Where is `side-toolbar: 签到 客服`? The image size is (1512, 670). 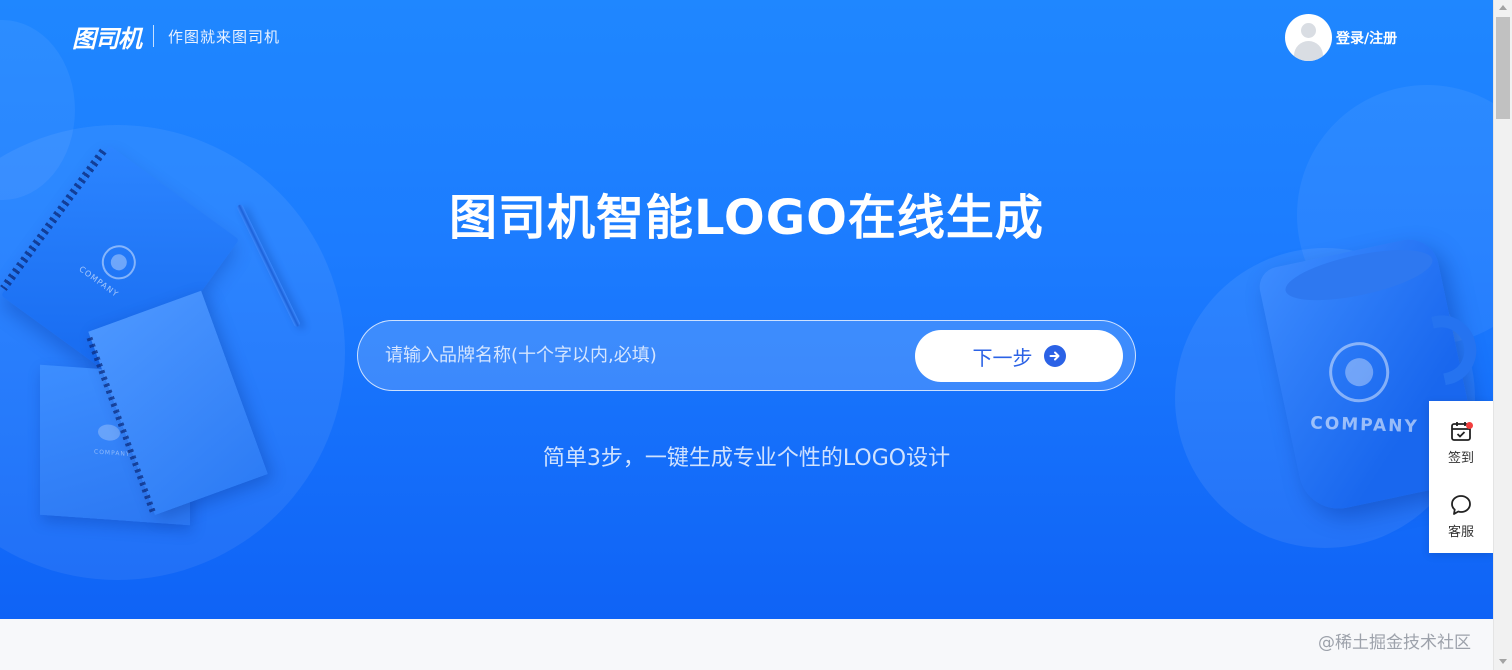 side-toolbar: 签到 客服 is located at coordinates (1461, 477).